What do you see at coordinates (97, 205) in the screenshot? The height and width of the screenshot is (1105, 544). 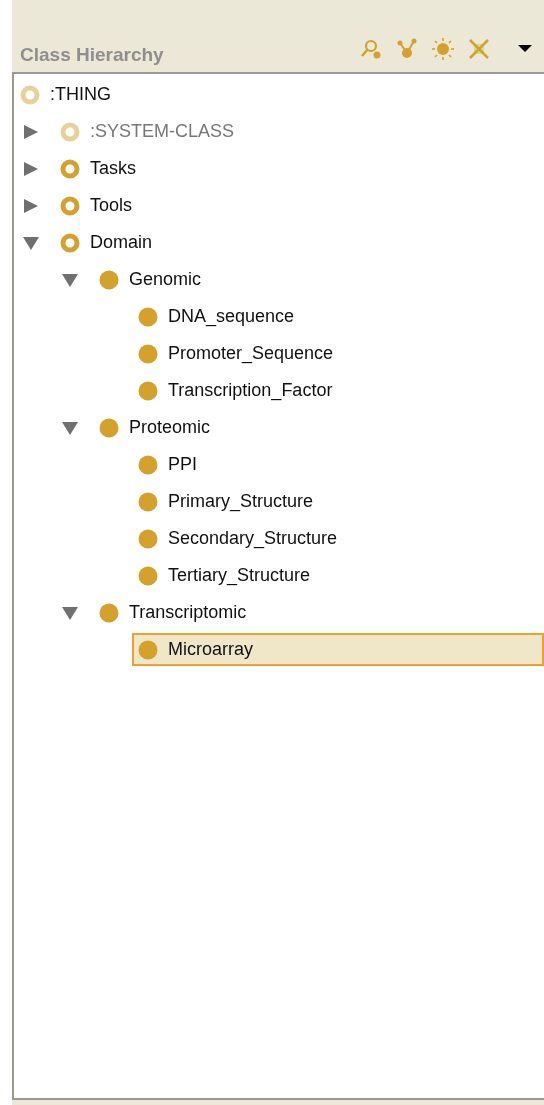 I see `tree-node: Tools` at bounding box center [97, 205].